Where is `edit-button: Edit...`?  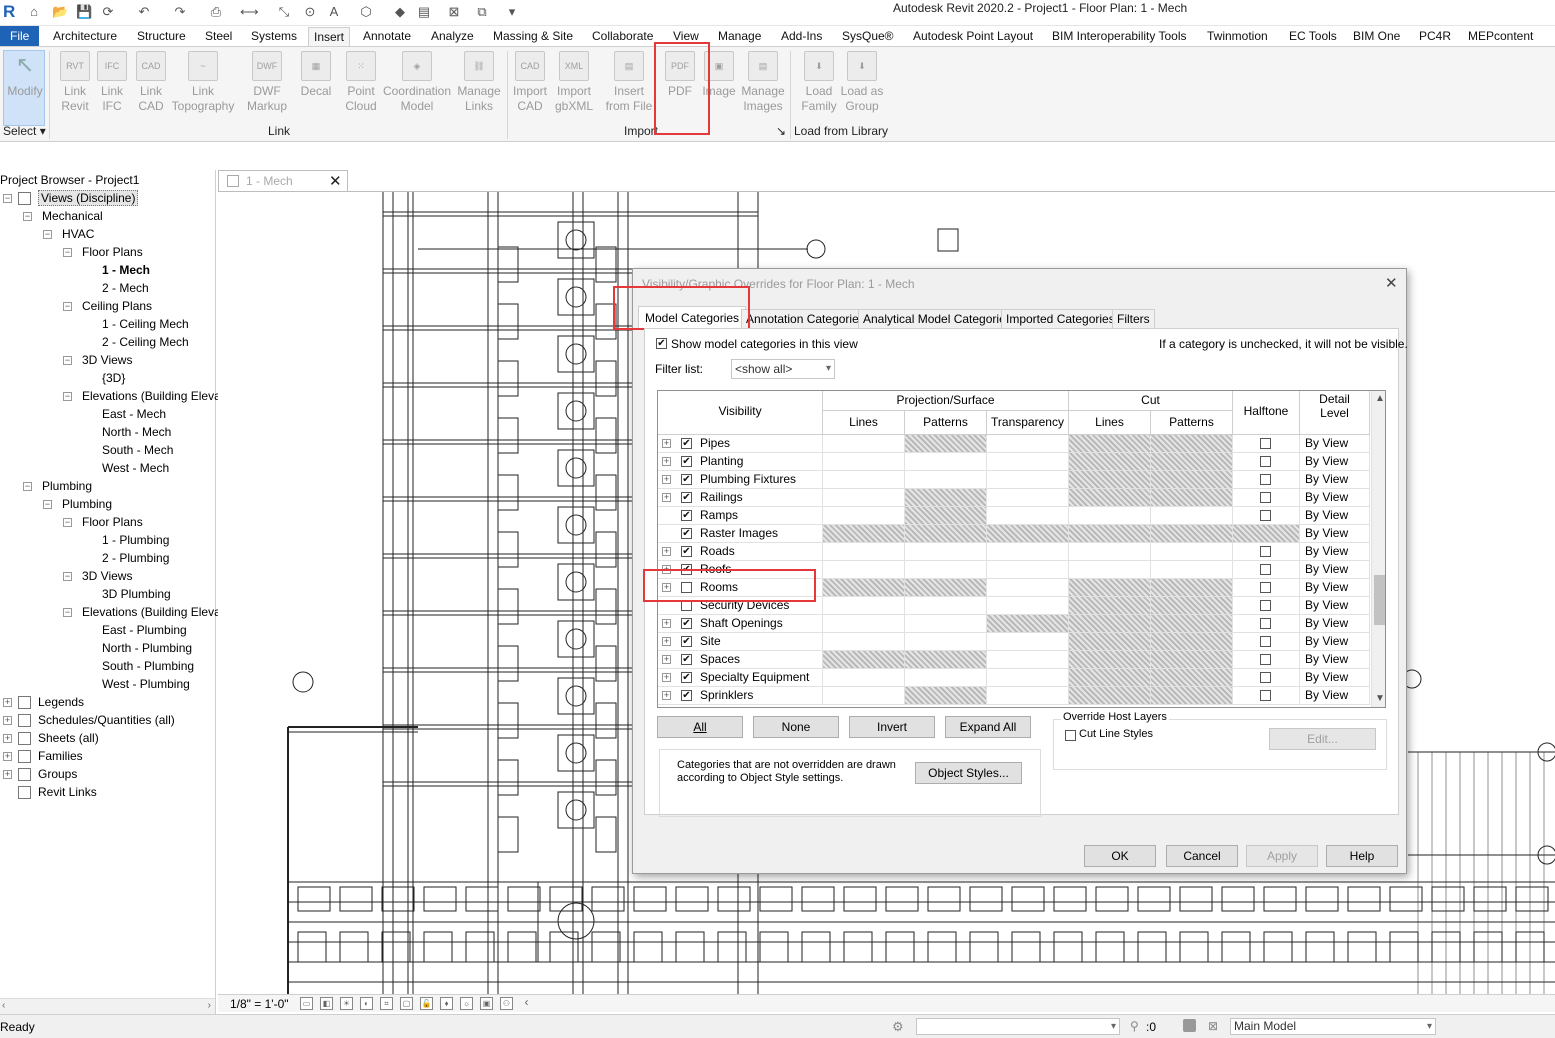
edit-button: Edit... is located at coordinates (1322, 739).